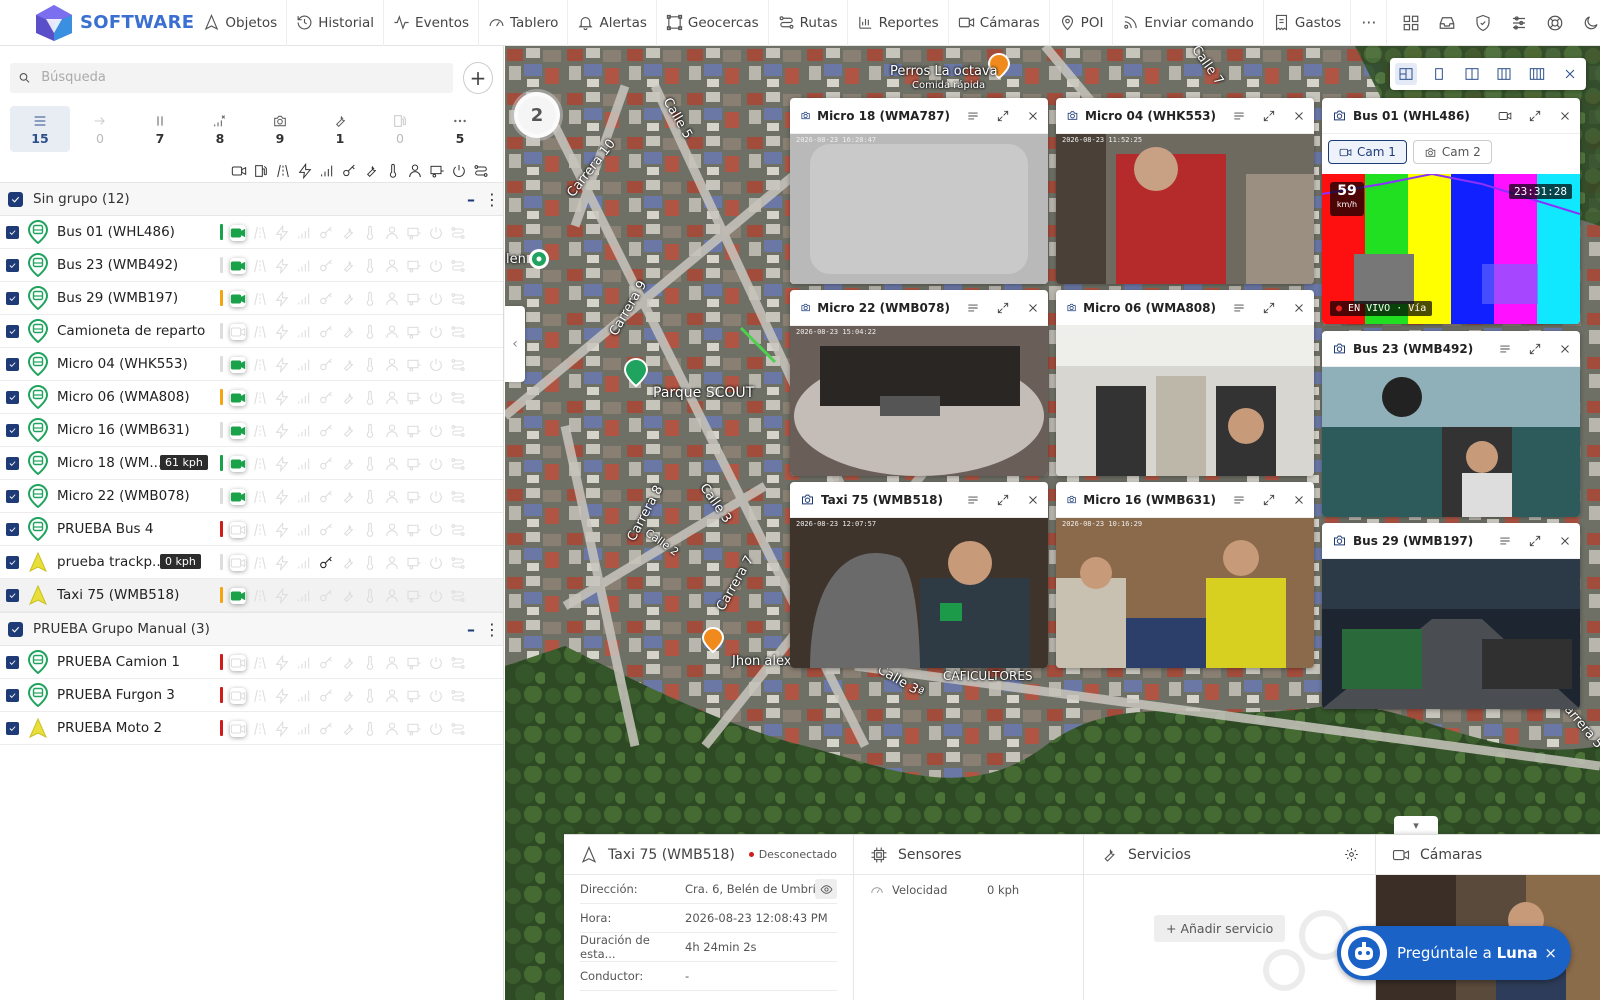 This screenshot has width=1600, height=1000. I want to click on group-header: Sin grupo (12) – ⋮, so click(251, 199).